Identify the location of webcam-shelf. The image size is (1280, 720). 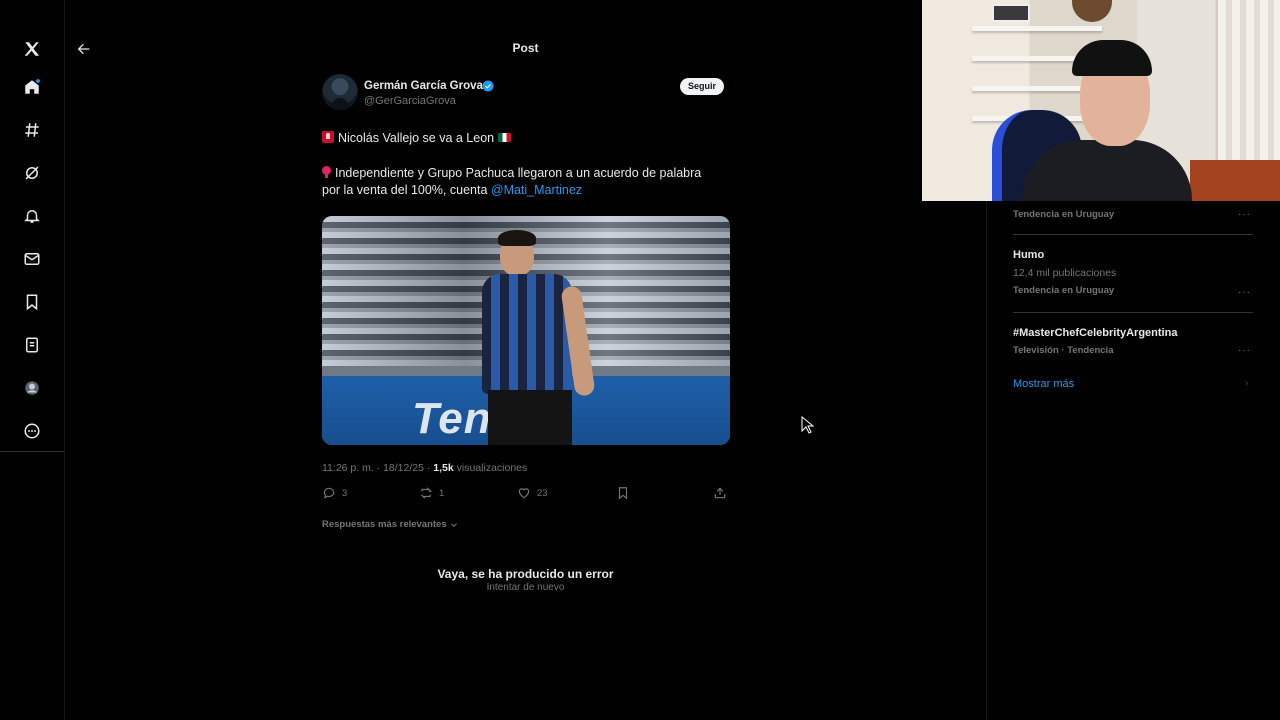
(1037, 28).